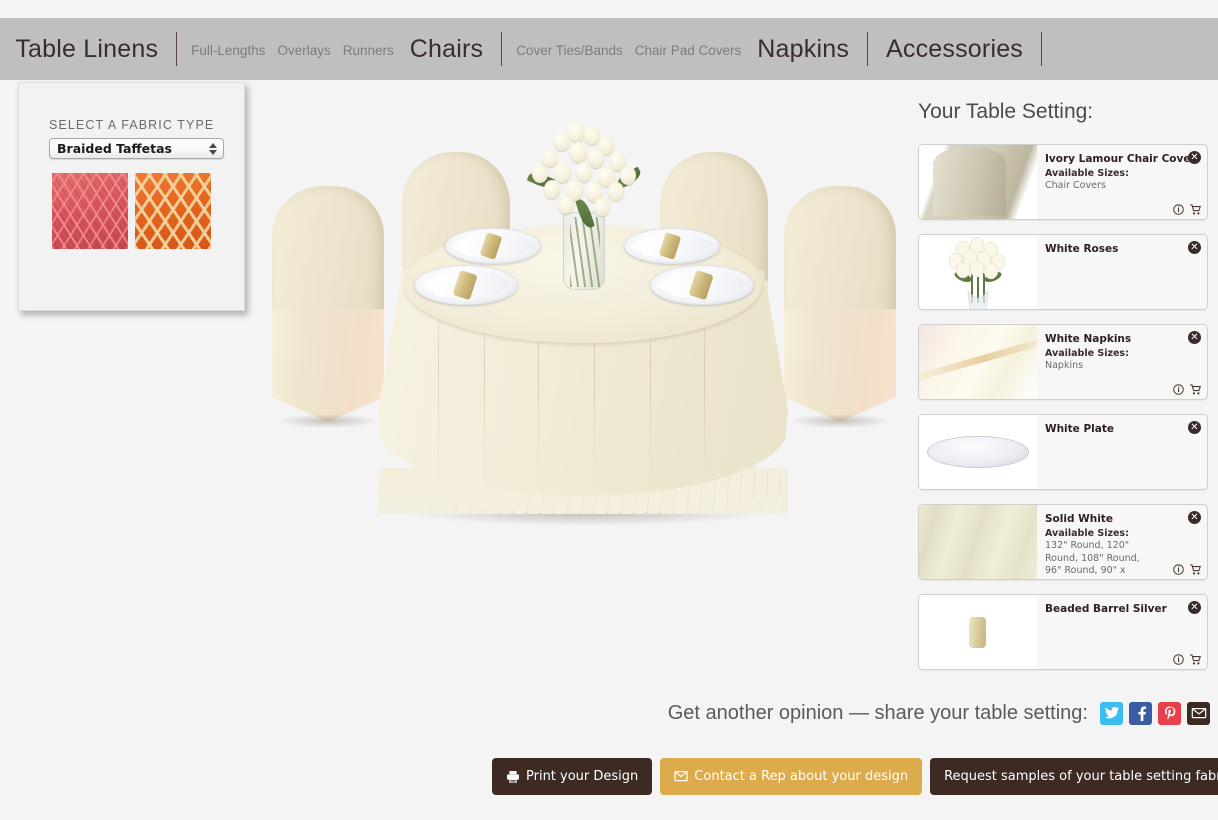  I want to click on nav-item-table-linens: Table Linens, so click(86, 49).